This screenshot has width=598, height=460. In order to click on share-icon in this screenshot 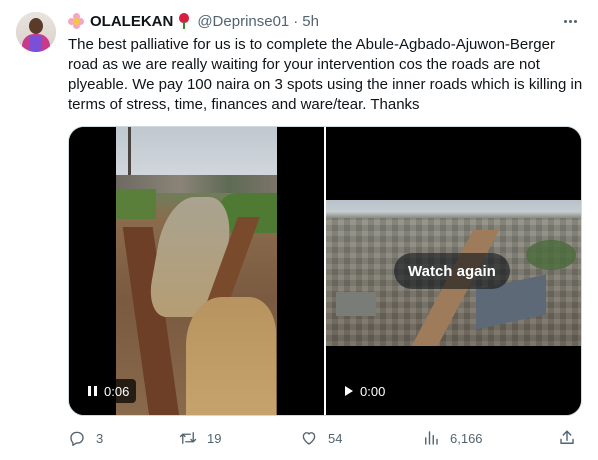, I will do `click(567, 437)`.